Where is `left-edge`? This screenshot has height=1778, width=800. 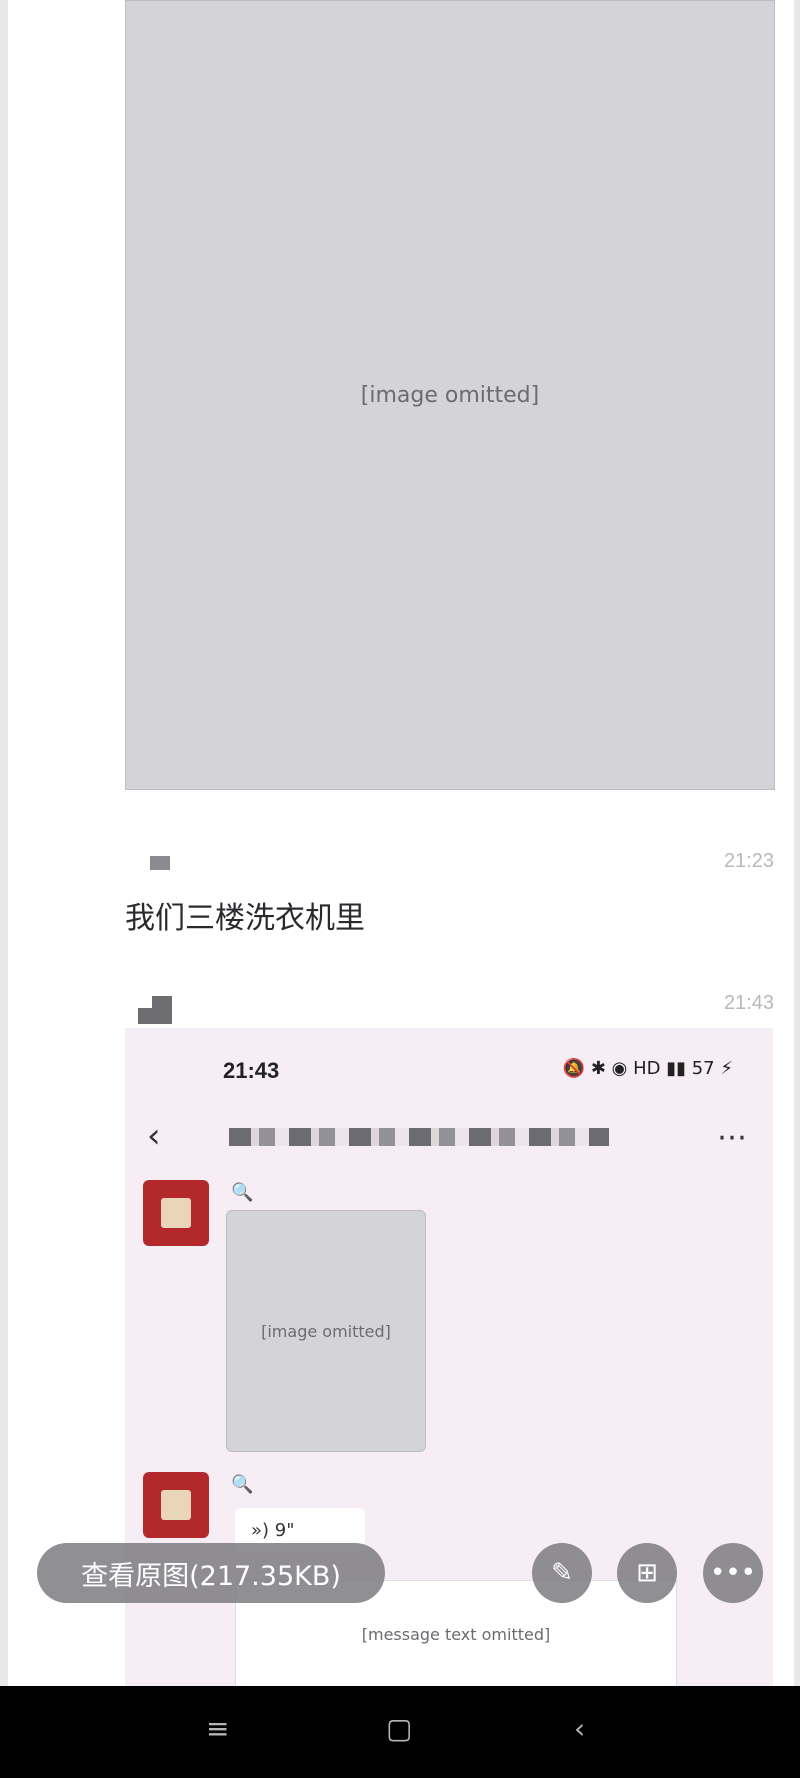 left-edge is located at coordinates (4, 843).